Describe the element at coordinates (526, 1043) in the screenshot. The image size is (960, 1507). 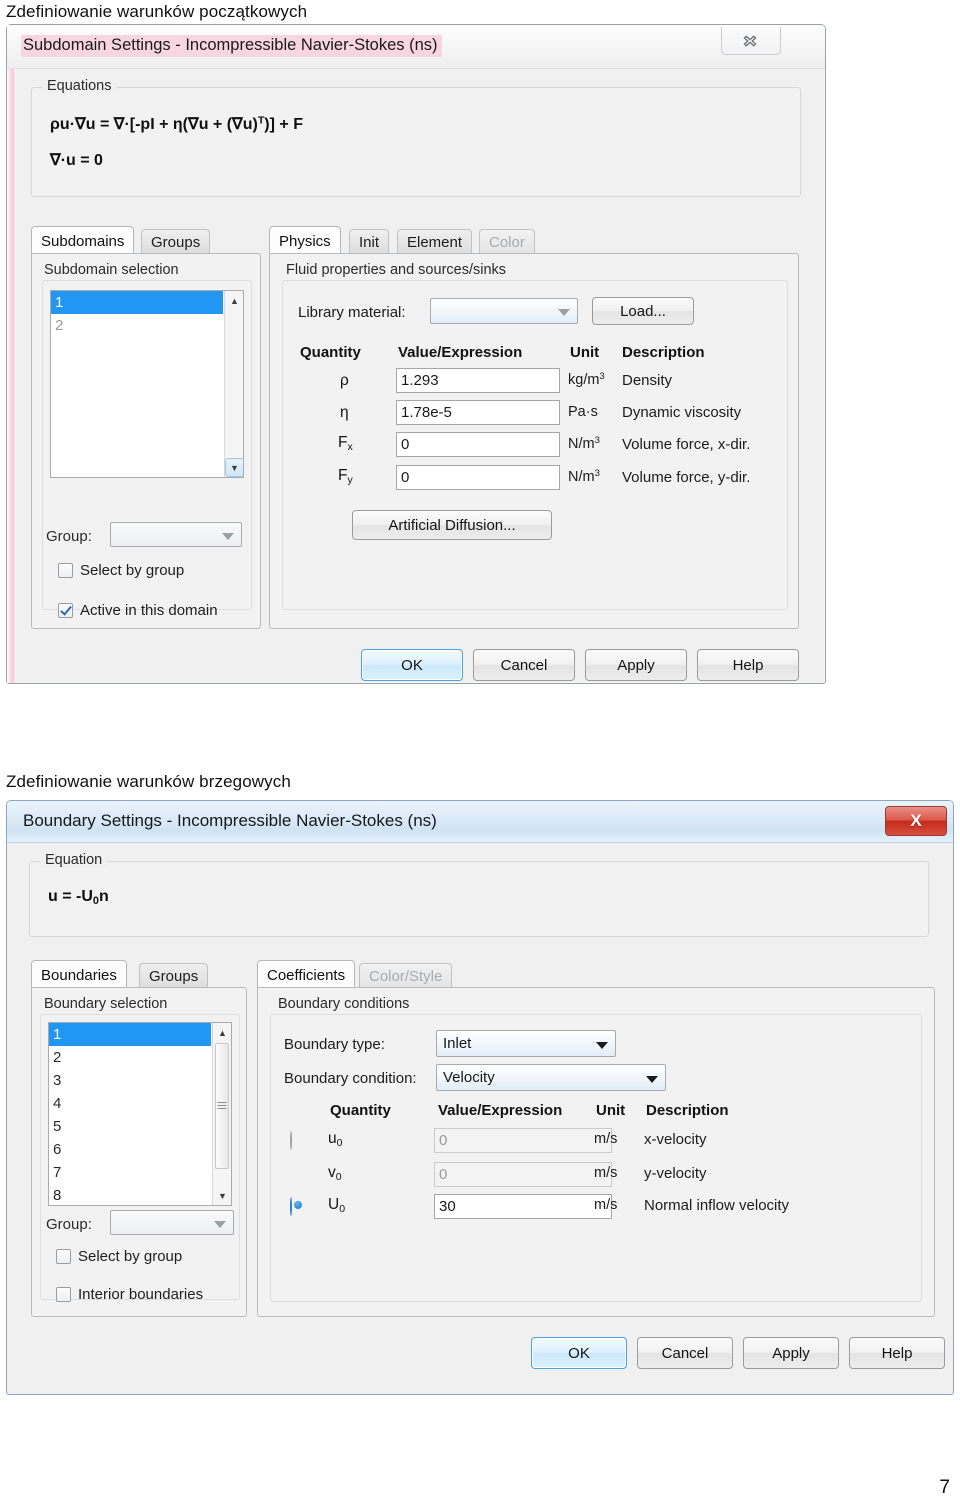
I see `boundary-type-combo: Inlet` at that location.